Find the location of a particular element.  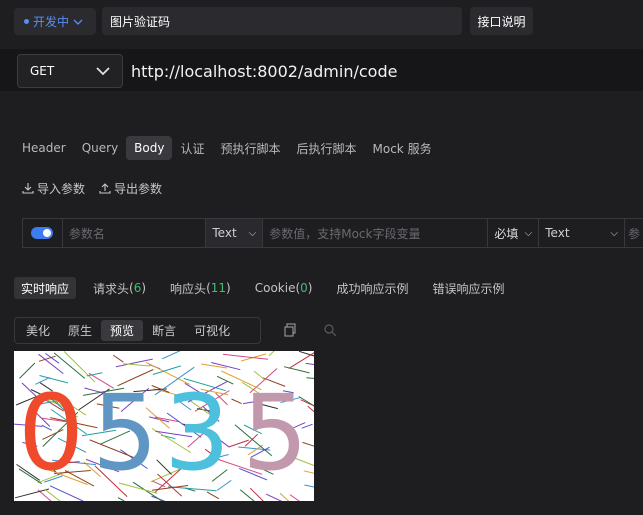

param-value-input: 参数值，支持Mock字段变量 is located at coordinates (376, 233).